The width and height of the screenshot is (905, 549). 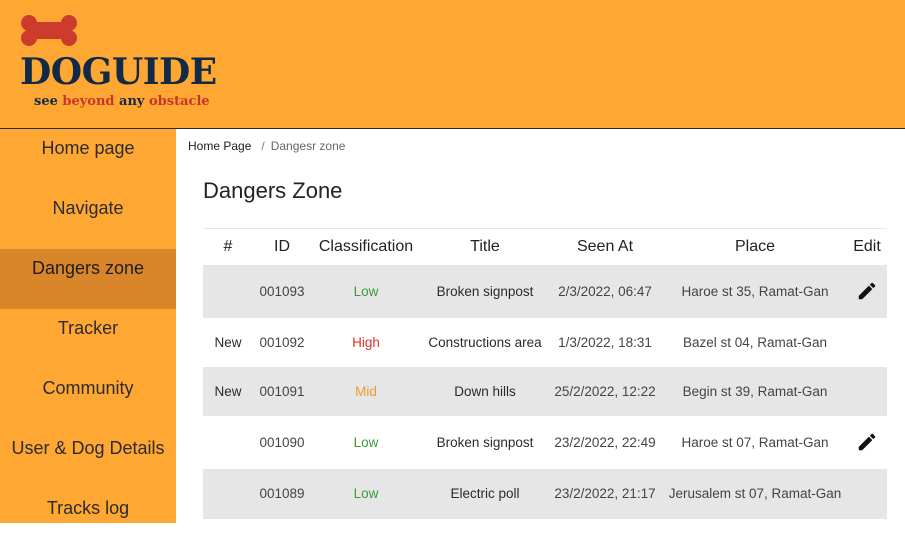 What do you see at coordinates (605, 391) in the screenshot?
I see `row-seen-at: 25/2/2022, 12:22` at bounding box center [605, 391].